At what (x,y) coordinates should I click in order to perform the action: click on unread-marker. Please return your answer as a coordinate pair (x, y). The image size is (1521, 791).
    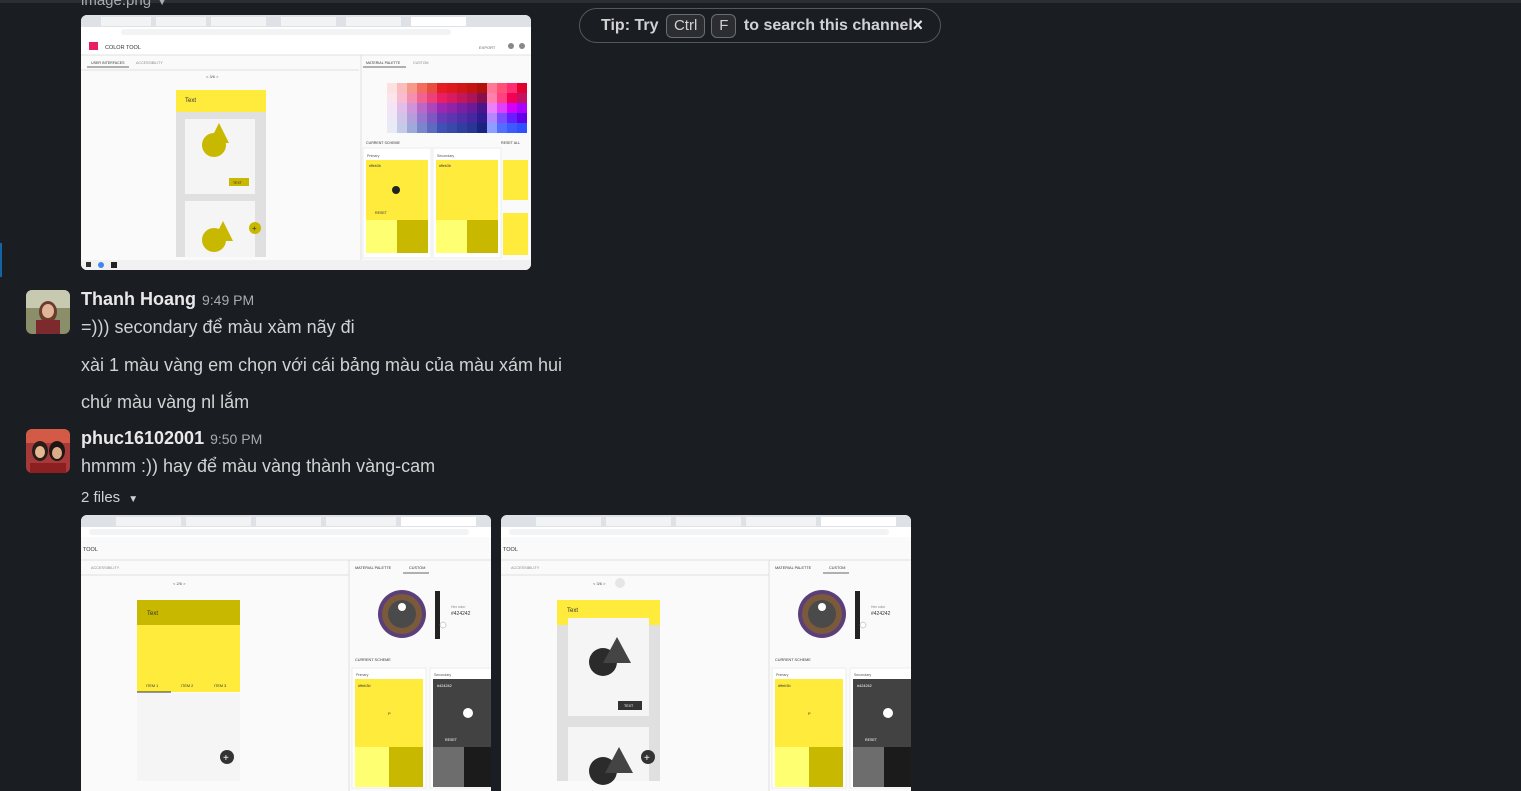
    Looking at the image, I should click on (1, 260).